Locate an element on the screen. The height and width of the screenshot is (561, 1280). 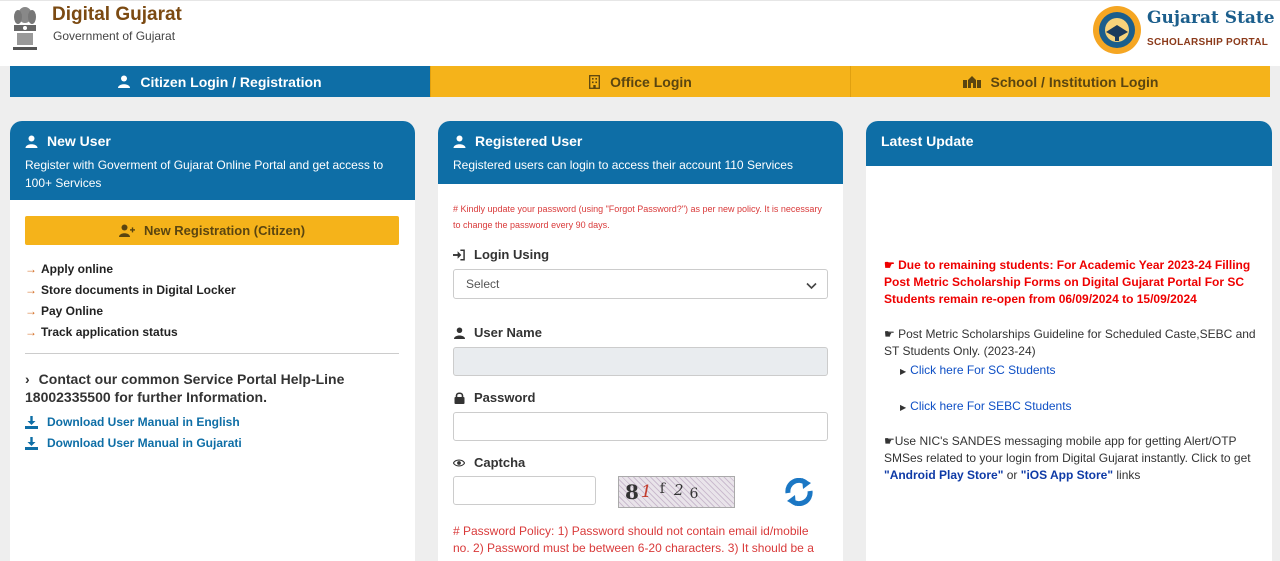
username-text: User Name is located at coordinates (508, 332).